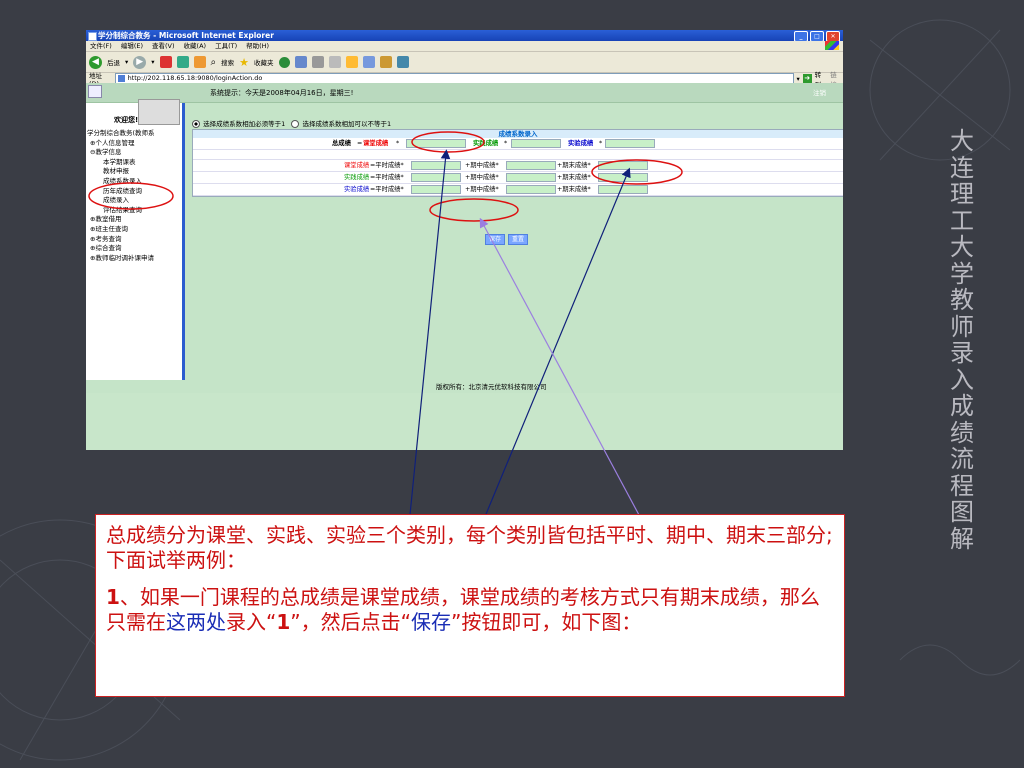 Image resolution: width=1024 pixels, height=768 pixels. What do you see at coordinates (402, 62) in the screenshot?
I see `research-icon` at bounding box center [402, 62].